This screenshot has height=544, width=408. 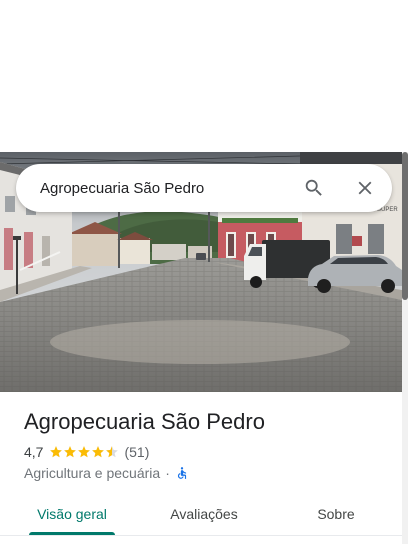 I want to click on tab-label: Avaliações, so click(x=204, y=514).